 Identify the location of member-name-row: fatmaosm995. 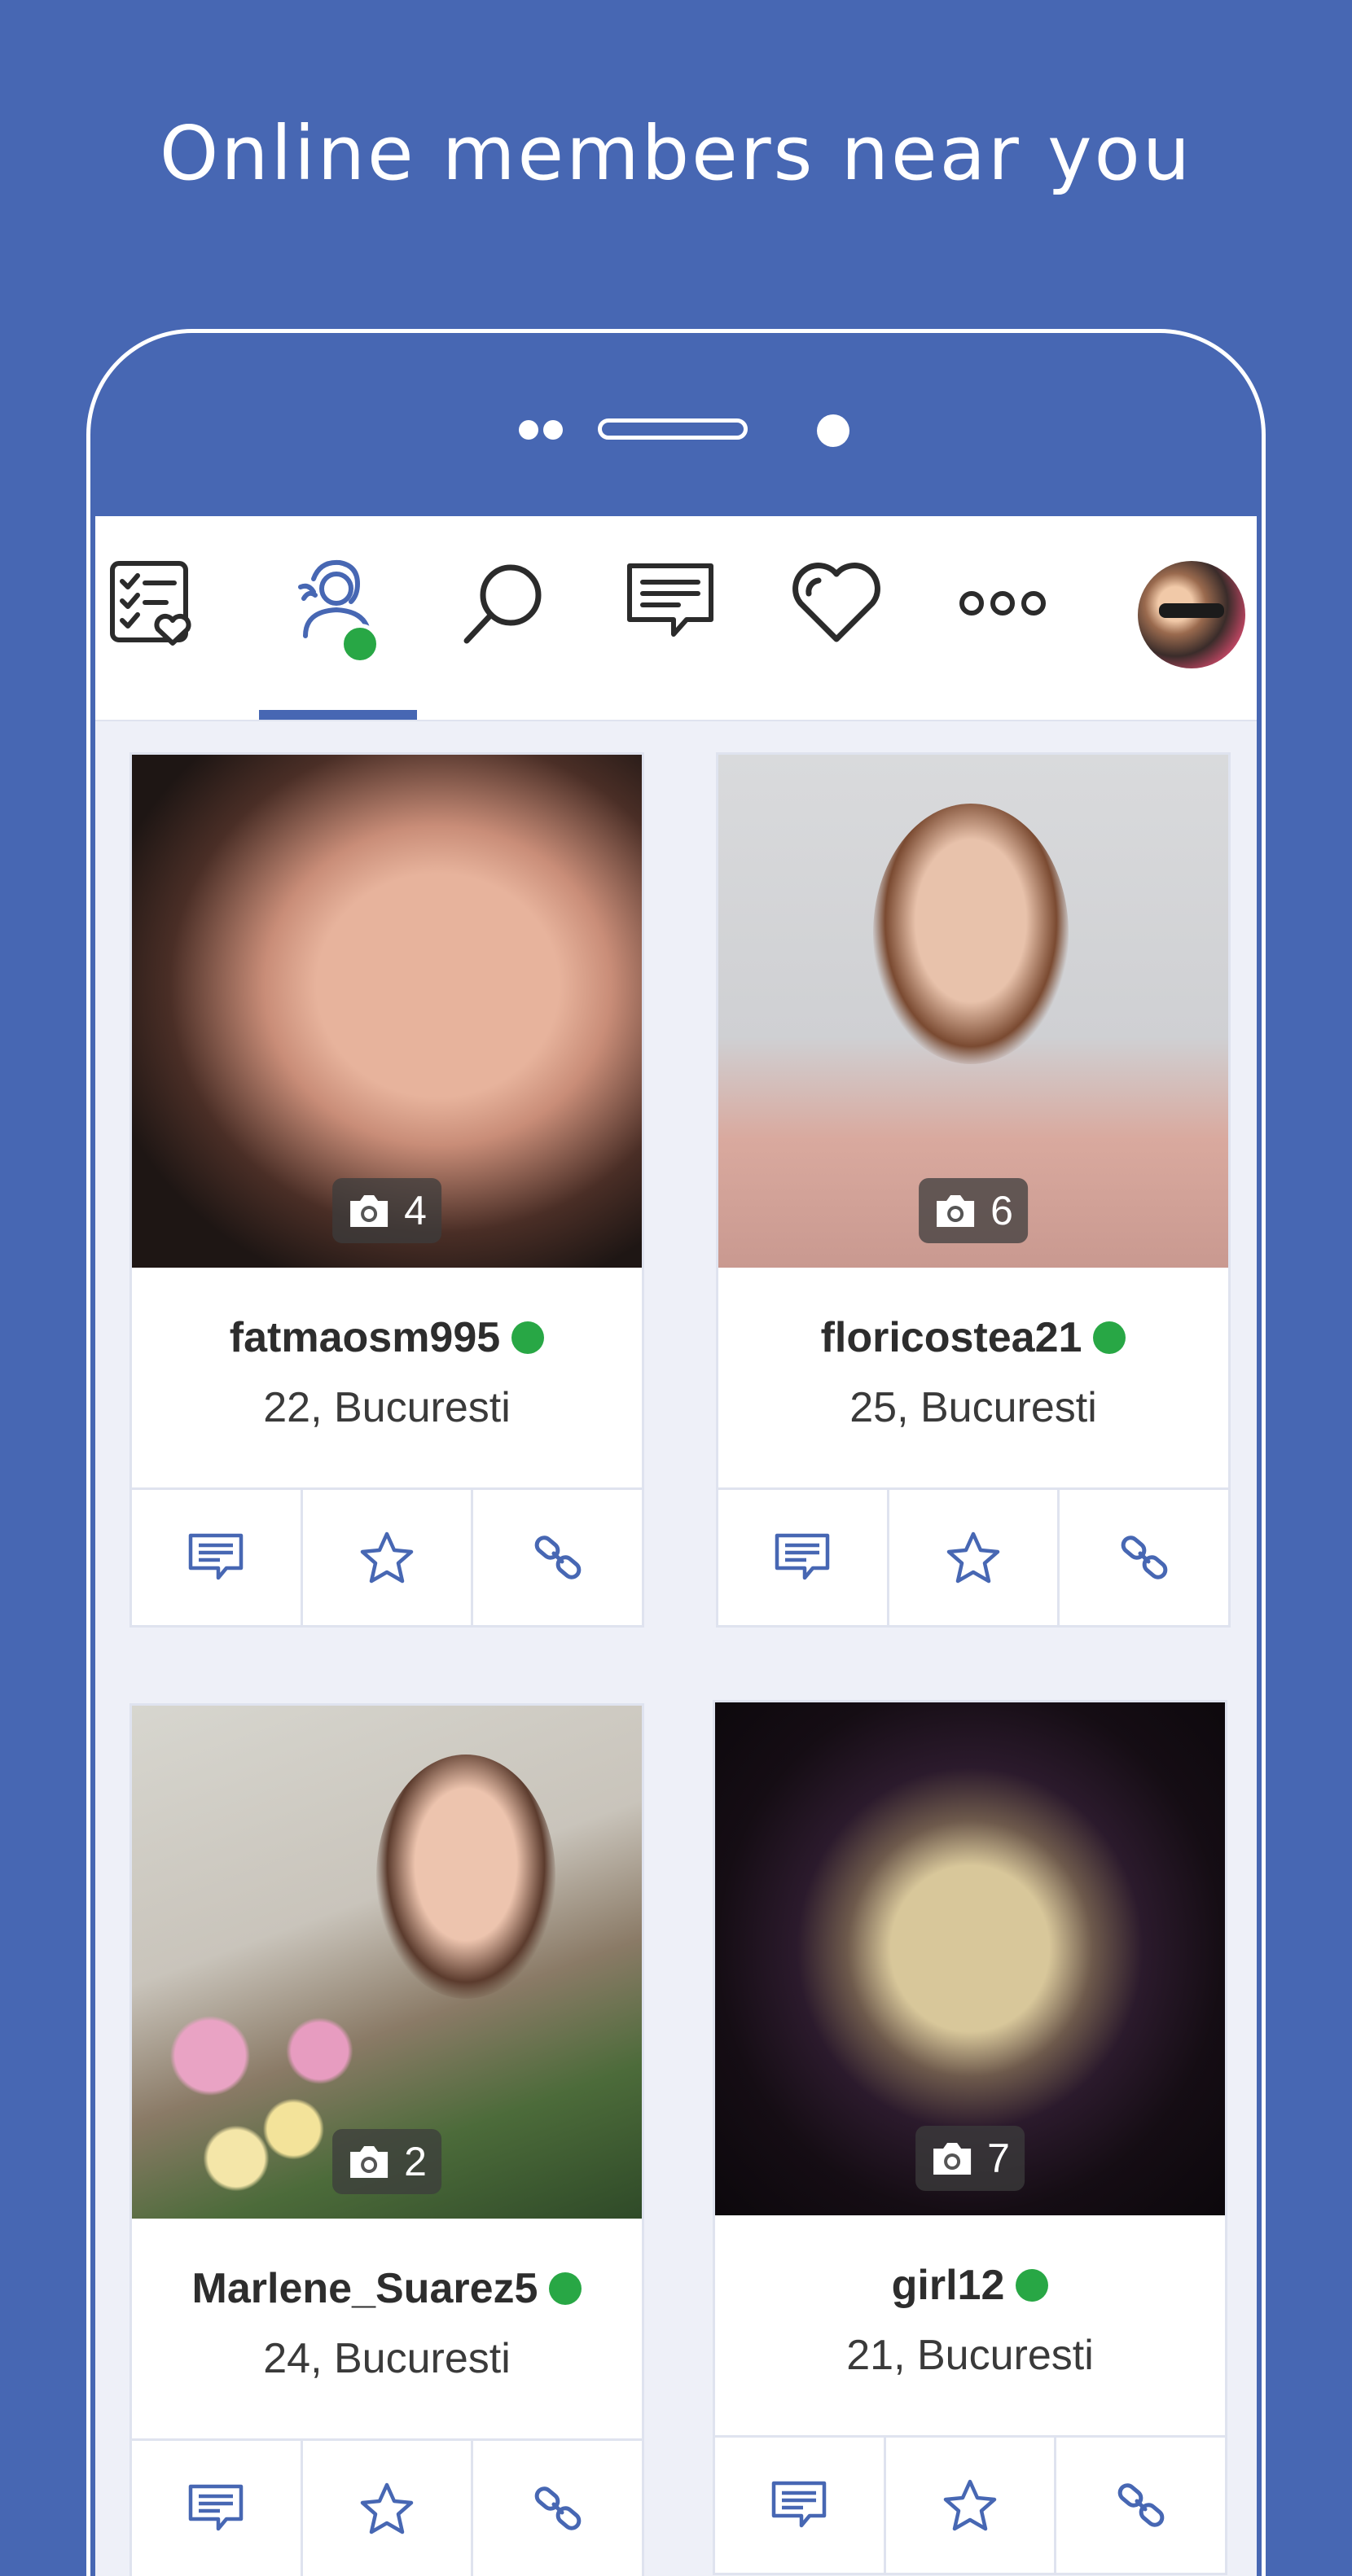
(387, 1337).